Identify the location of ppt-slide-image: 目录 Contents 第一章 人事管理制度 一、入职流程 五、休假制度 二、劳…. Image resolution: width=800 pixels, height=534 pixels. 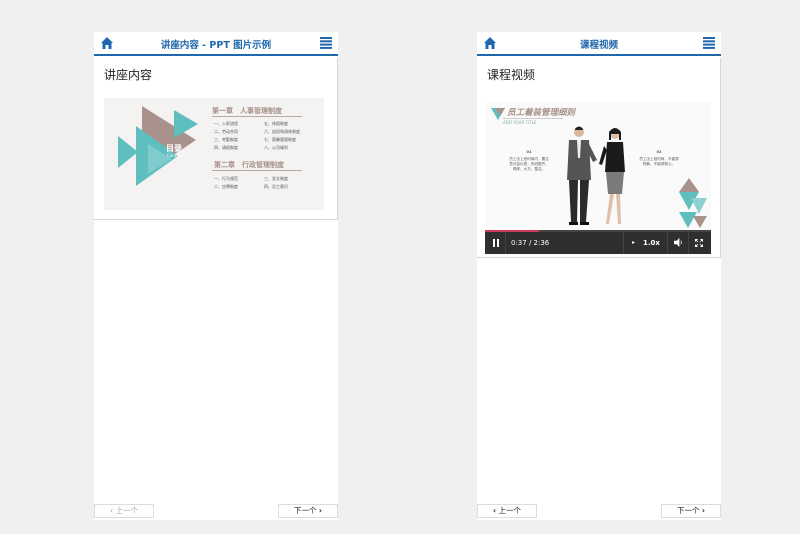
(214, 154).